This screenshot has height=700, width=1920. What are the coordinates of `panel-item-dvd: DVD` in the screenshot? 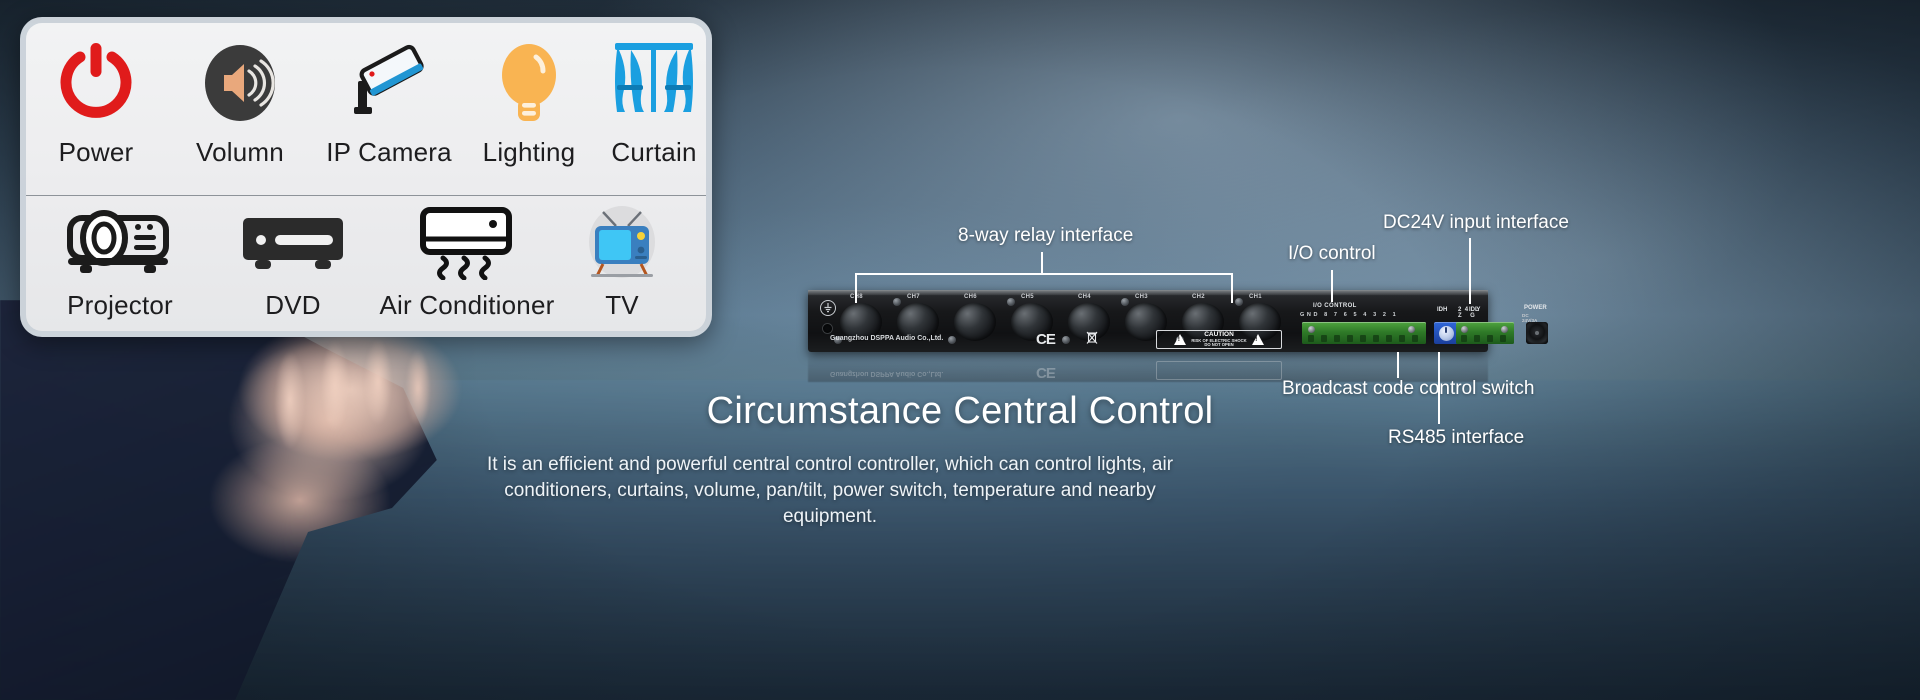 It's located at (293, 263).